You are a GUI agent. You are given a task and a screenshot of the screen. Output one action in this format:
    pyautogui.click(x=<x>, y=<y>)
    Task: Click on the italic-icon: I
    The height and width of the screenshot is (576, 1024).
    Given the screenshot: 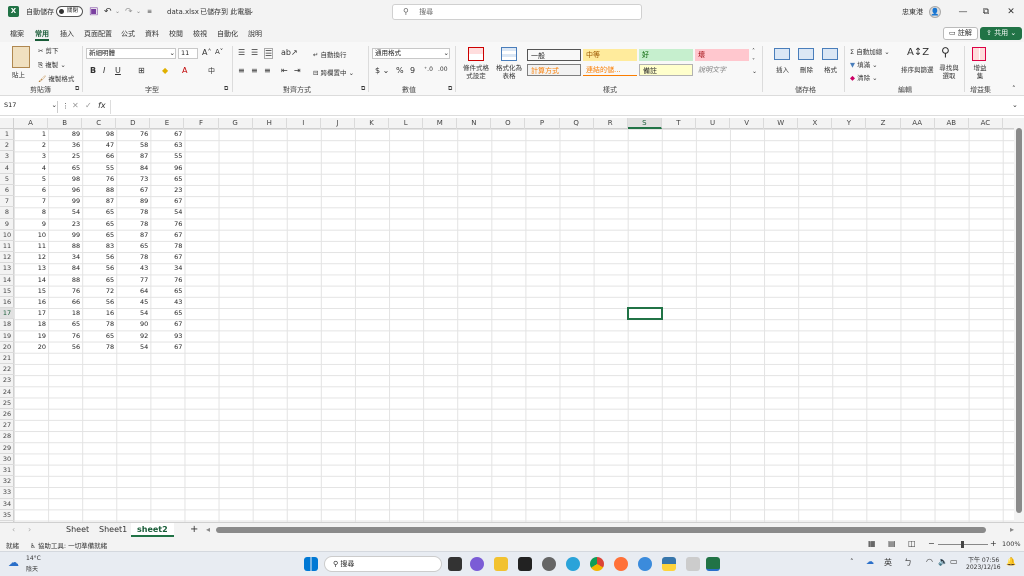 What is the action you would take?
    pyautogui.click(x=104, y=70)
    